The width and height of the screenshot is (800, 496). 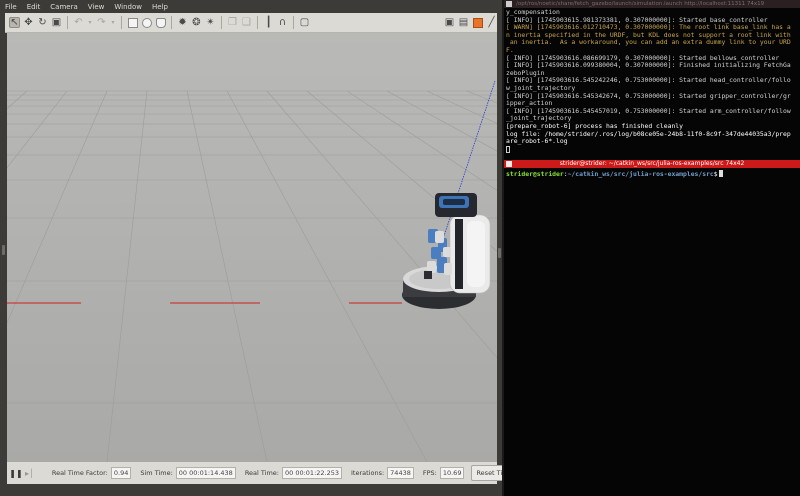 What do you see at coordinates (78, 22) in the screenshot?
I see `undo-icon: ↶` at bounding box center [78, 22].